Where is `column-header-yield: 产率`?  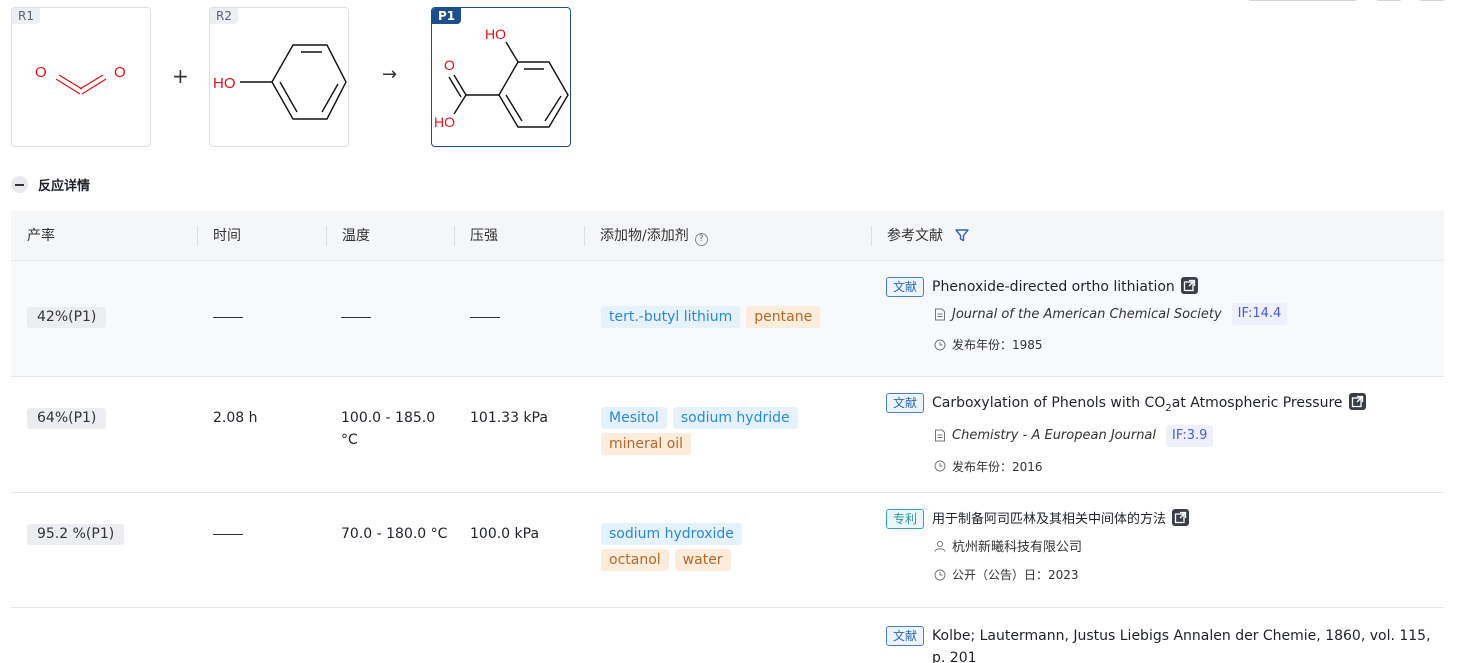
column-header-yield: 产率 is located at coordinates (41, 236).